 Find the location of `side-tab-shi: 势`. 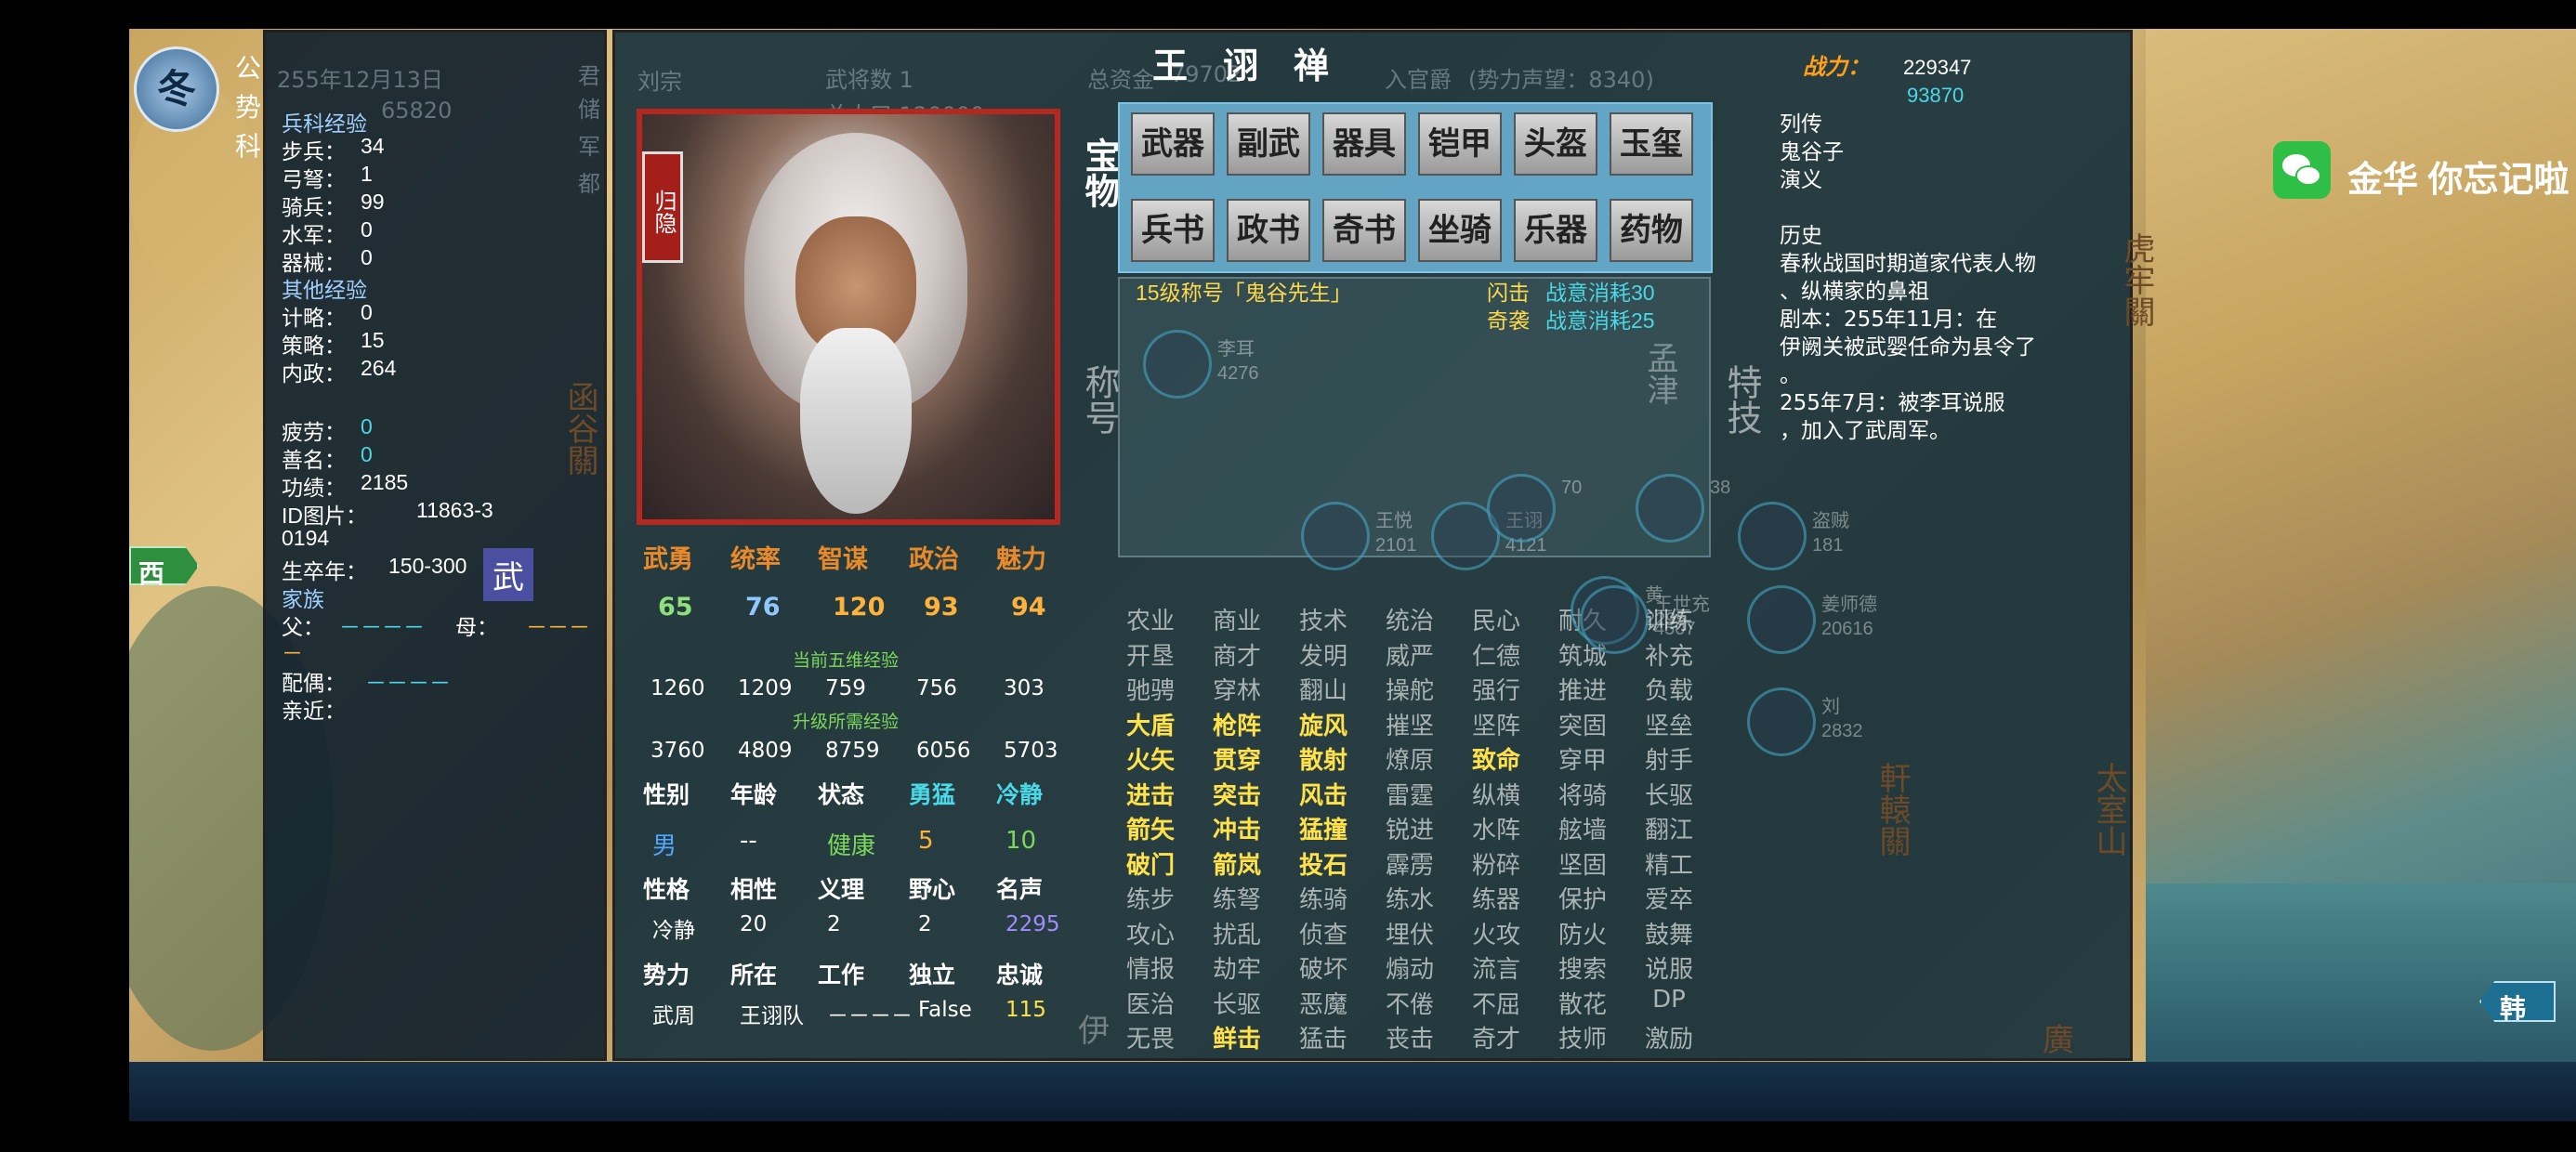

side-tab-shi: 势 is located at coordinates (248, 105).